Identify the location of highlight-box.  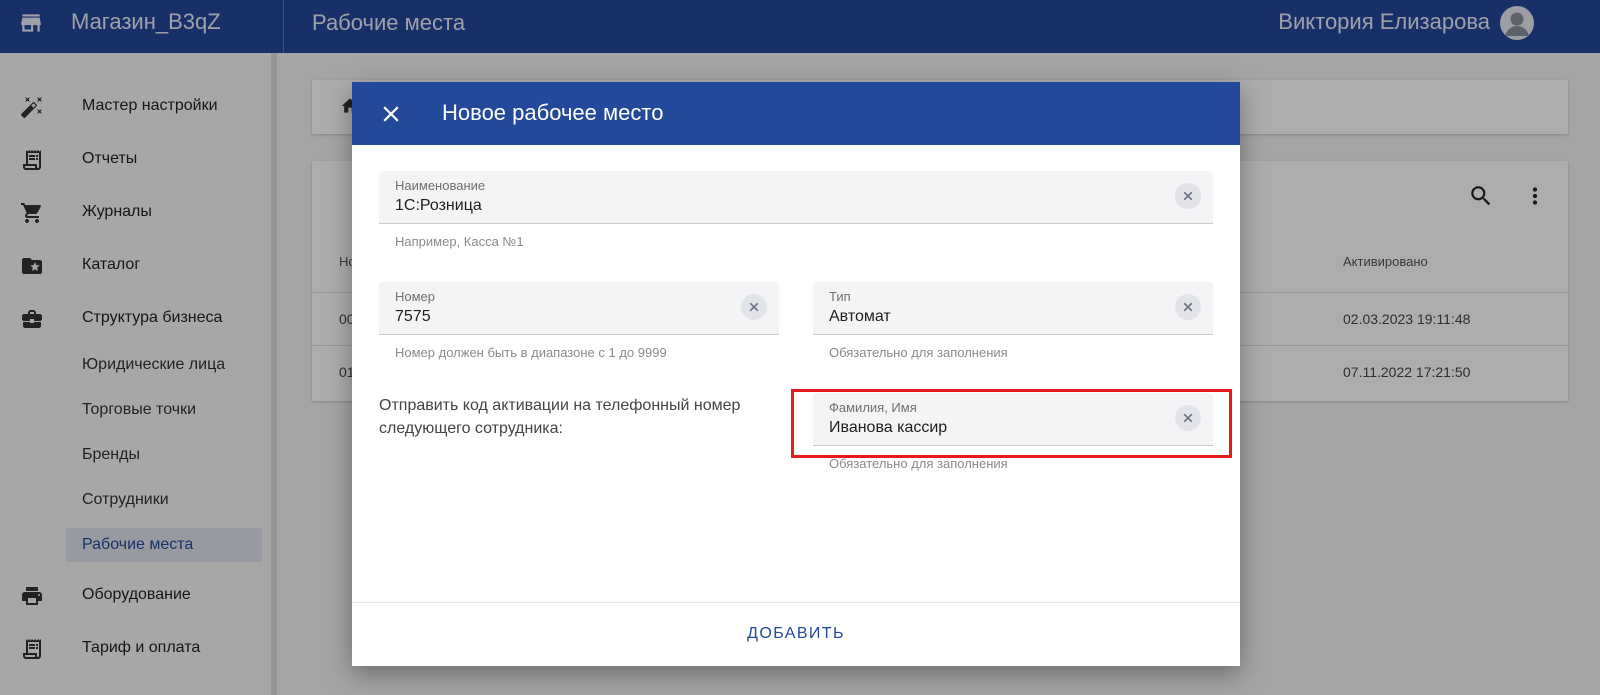
(1011, 423).